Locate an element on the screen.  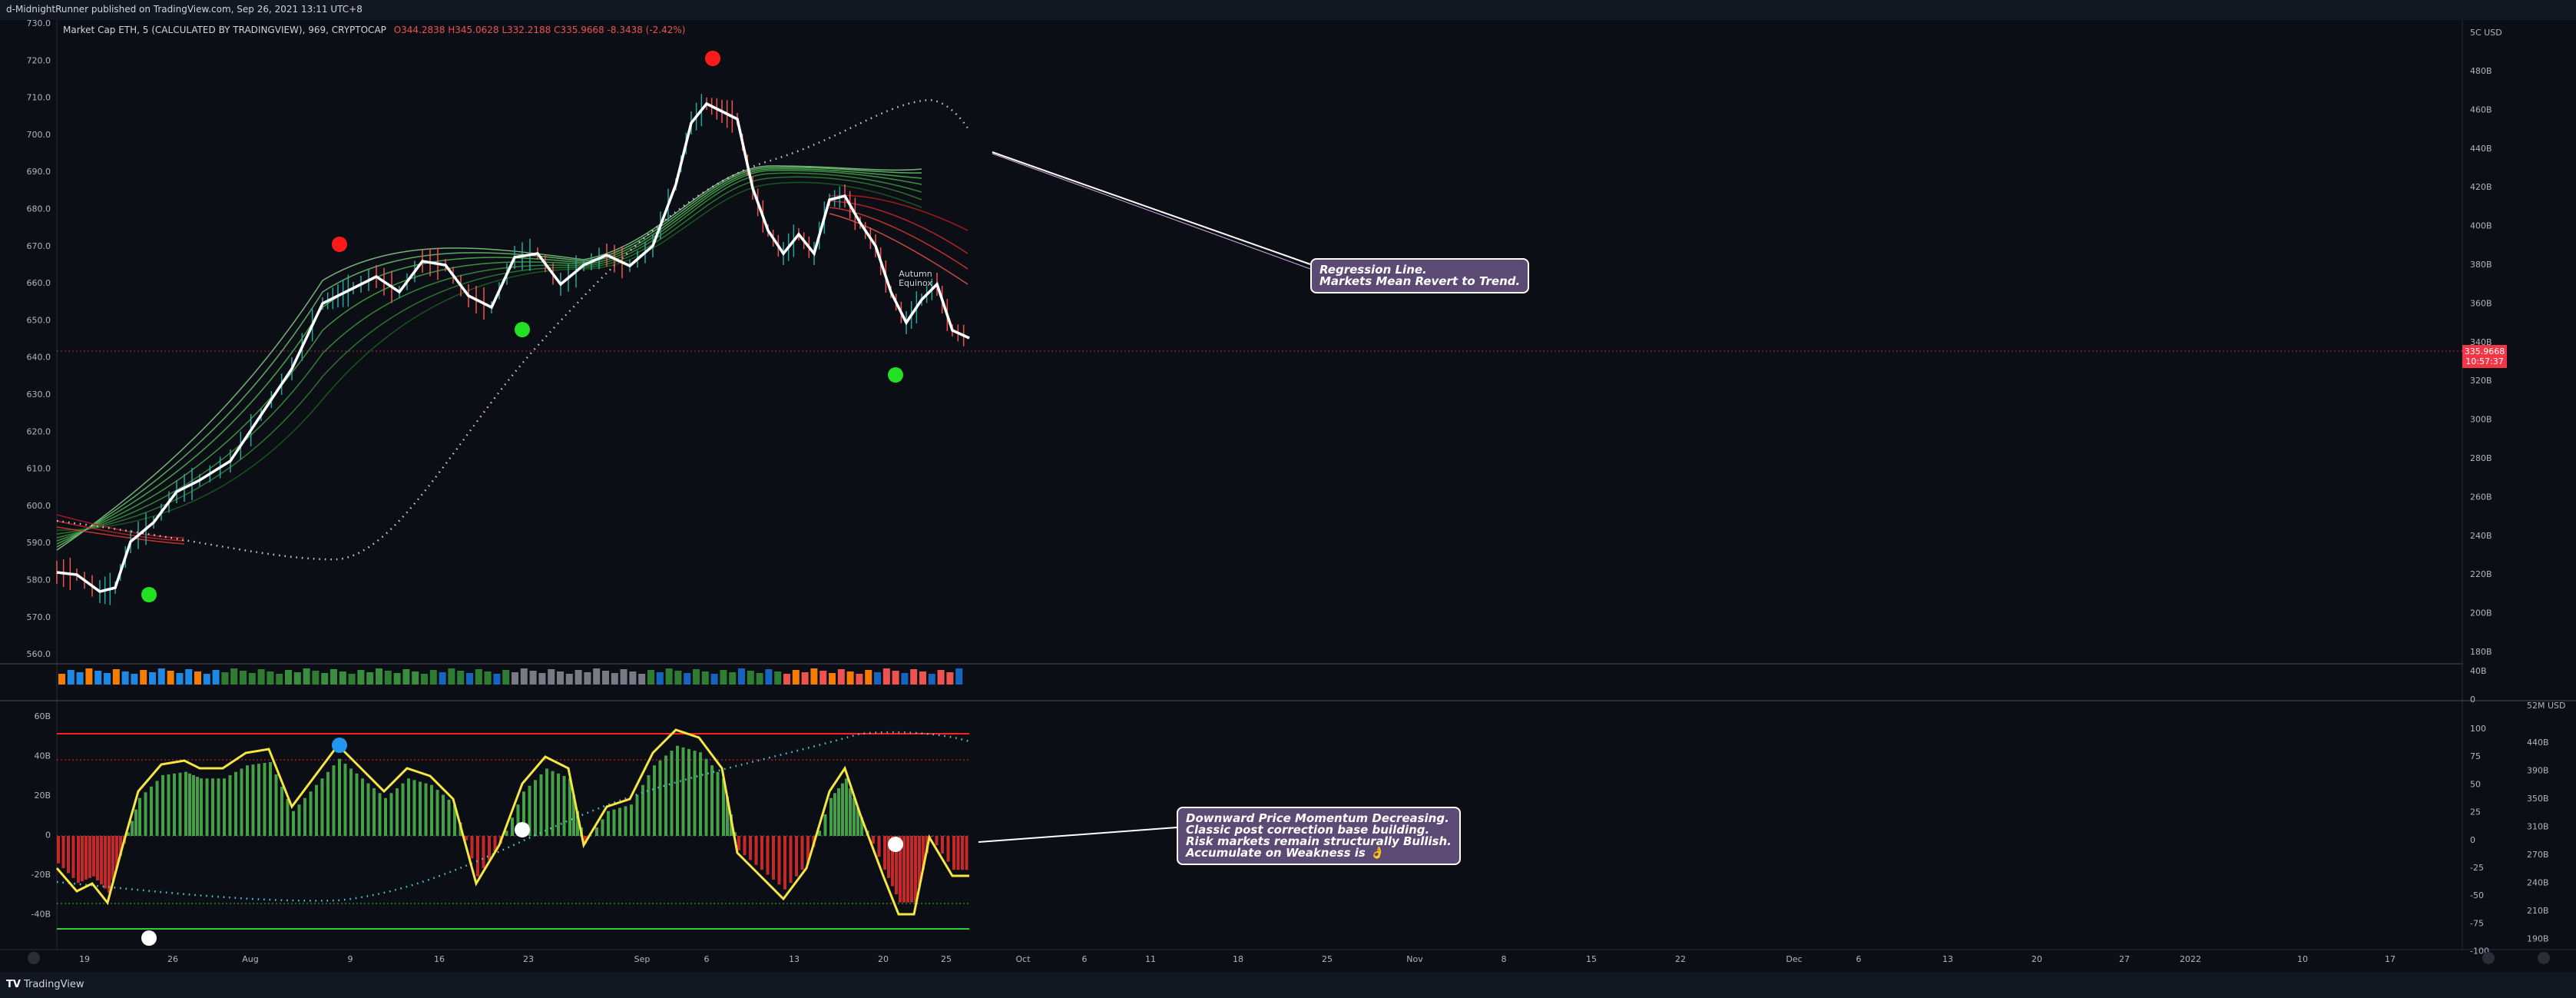
scale-toggle-button is located at coordinates (34, 958).